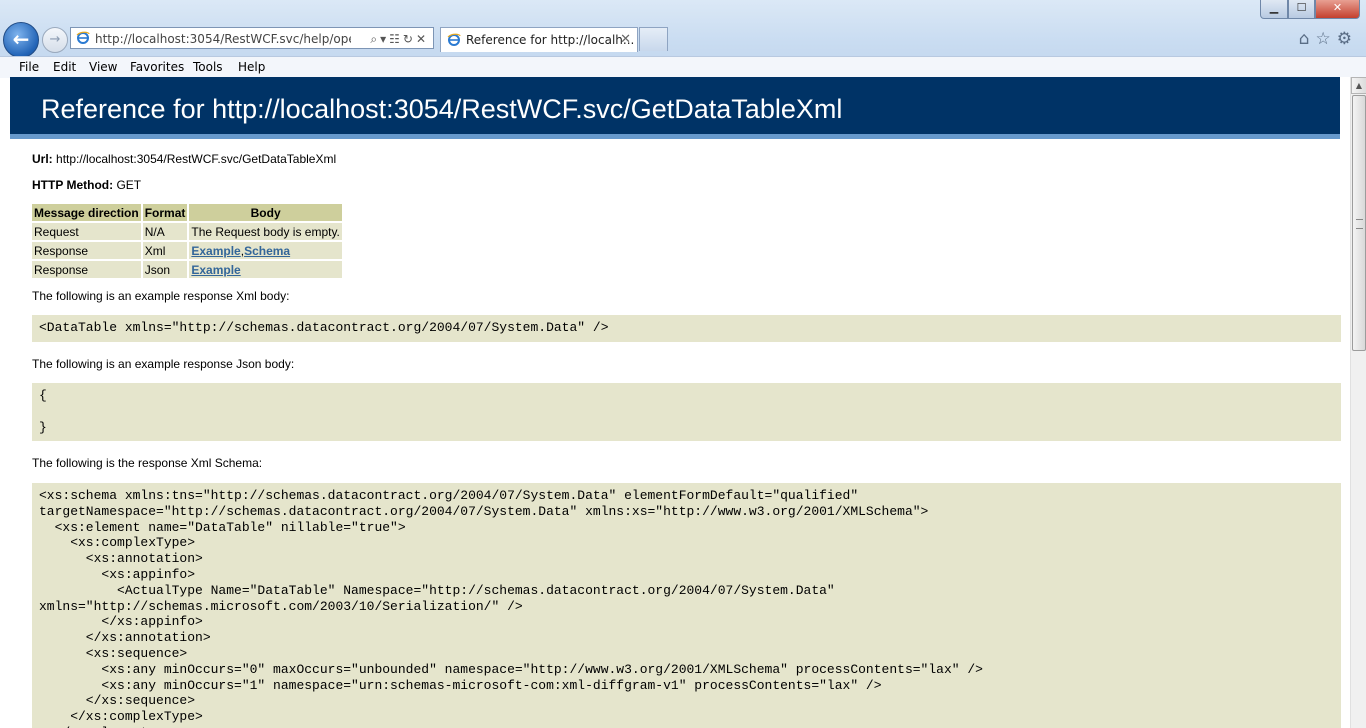 This screenshot has width=1366, height=728. I want to click on new-tab-button, so click(653, 39).